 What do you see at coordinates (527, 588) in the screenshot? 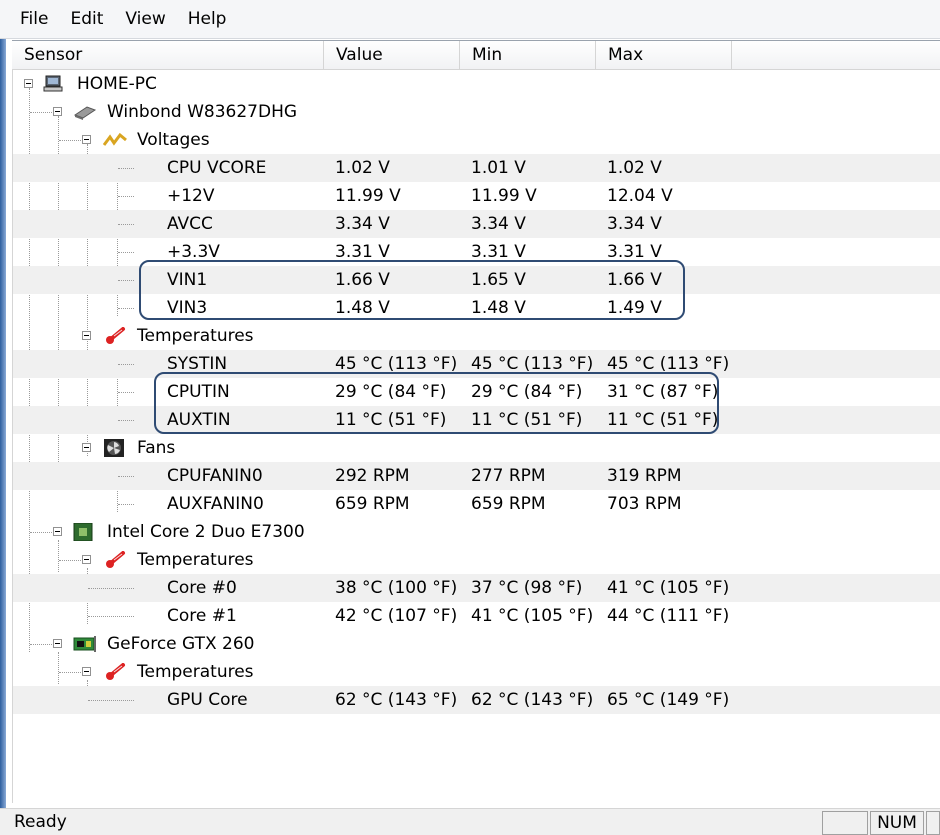
I see `sensor-min: 37 °C (98 °F)` at bounding box center [527, 588].